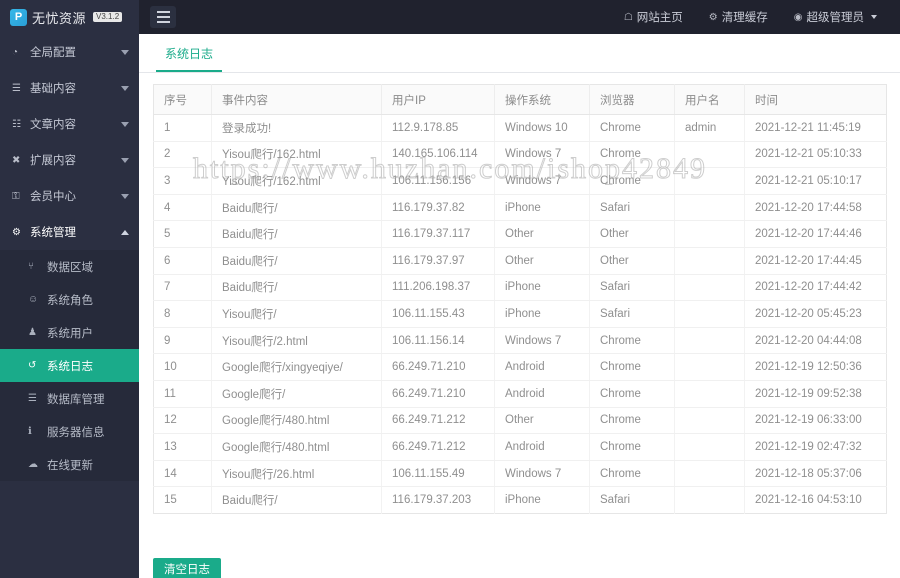 The width and height of the screenshot is (900, 578). Describe the element at coordinates (59, 18) in the screenshot. I see `brand-title: 无忧资源` at that location.